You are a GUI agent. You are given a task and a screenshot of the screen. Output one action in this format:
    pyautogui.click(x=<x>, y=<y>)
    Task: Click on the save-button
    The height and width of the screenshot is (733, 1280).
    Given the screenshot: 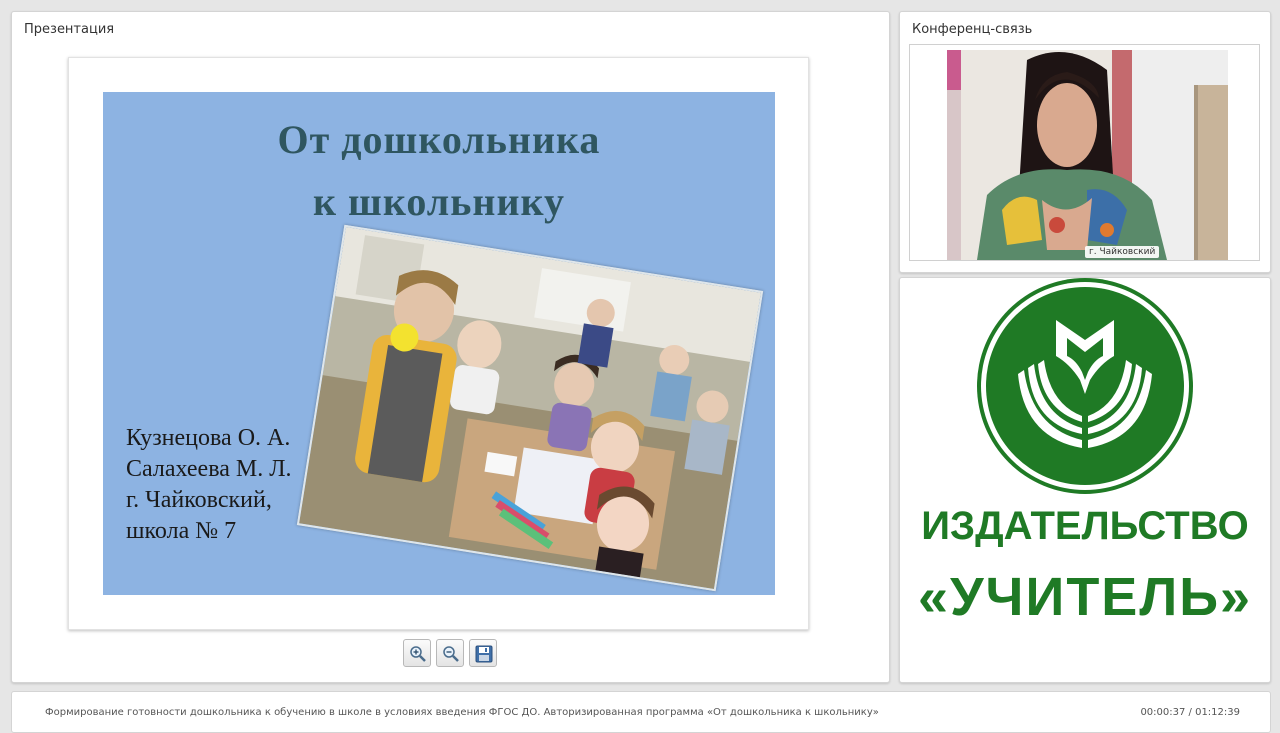 What is the action you would take?
    pyautogui.click(x=483, y=653)
    